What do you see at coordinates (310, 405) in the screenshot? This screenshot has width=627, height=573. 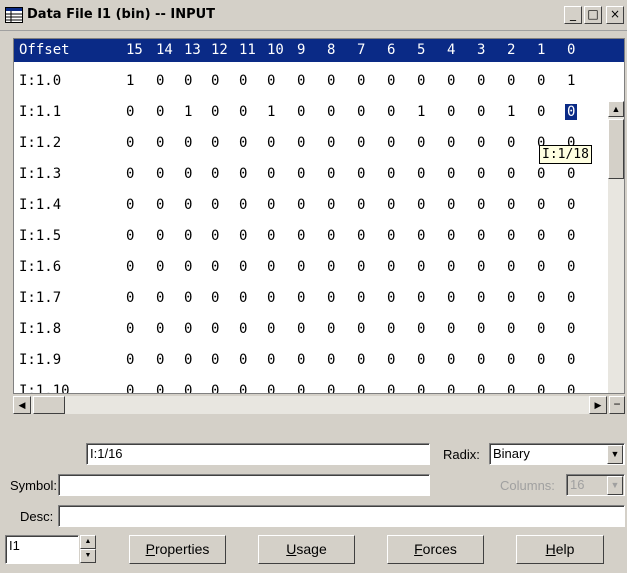 I see `horizontal-scrollbar: ◀ ▶` at bounding box center [310, 405].